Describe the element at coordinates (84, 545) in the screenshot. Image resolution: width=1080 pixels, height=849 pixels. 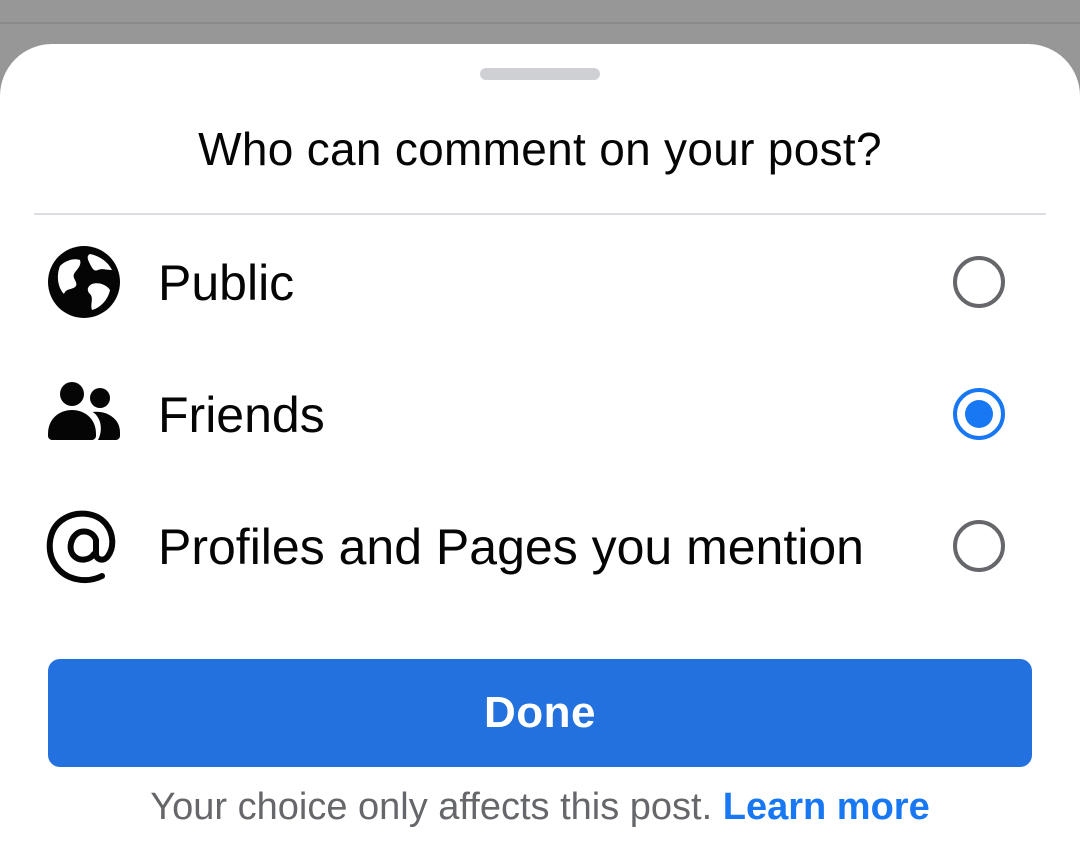
I see `at-sign-icon` at that location.